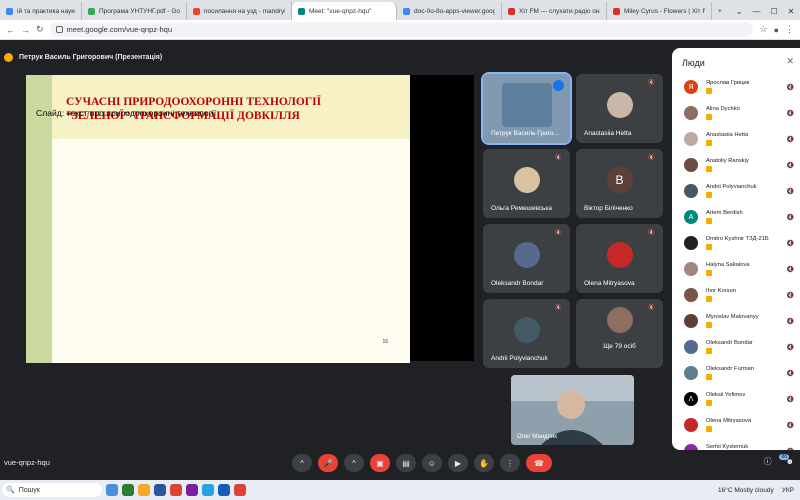 The image size is (800, 500). Describe the element at coordinates (791, 11) in the screenshot. I see `close-window-icon: ✕` at that location.